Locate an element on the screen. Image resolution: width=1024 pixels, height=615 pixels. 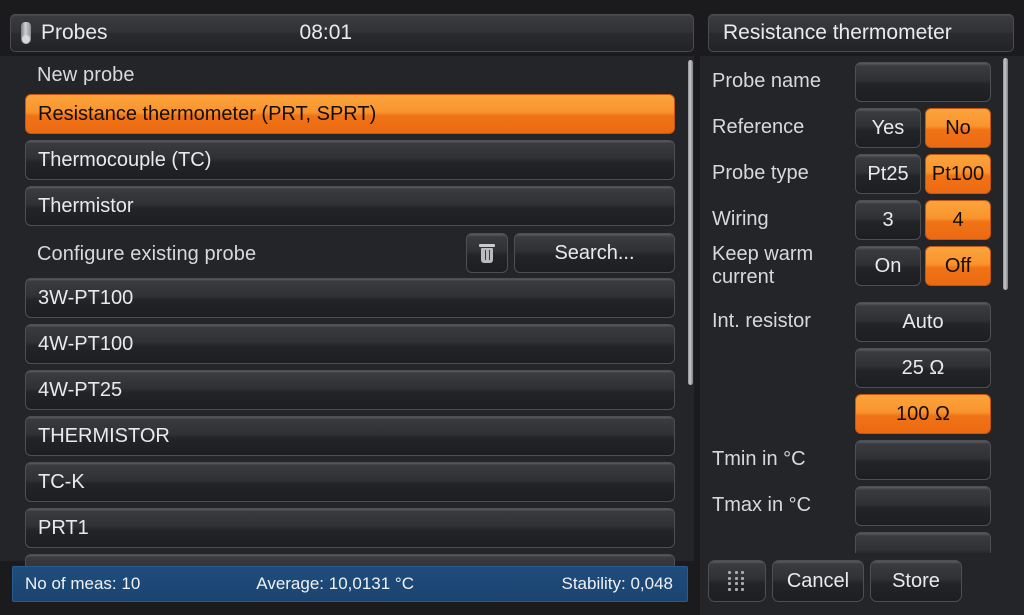
keep-warm-current-option-on: On is located at coordinates (888, 266).